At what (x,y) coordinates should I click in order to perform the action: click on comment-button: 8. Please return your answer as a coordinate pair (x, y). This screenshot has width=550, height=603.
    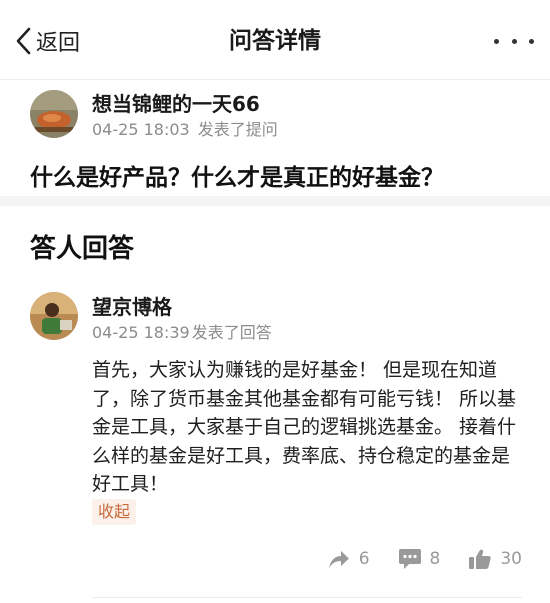
    Looking at the image, I should click on (419, 559).